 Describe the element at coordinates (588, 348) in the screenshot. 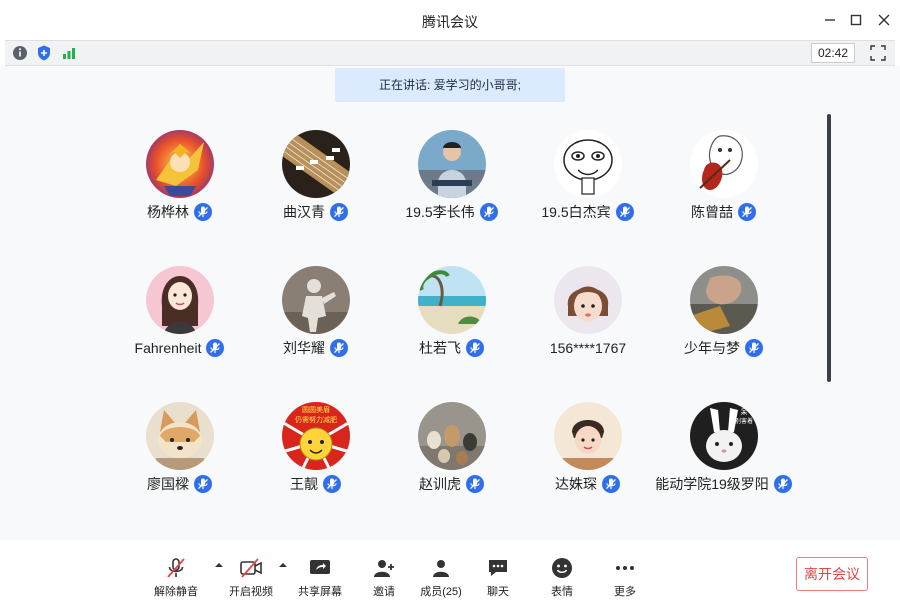

I see `participant-name: 156****1767` at that location.